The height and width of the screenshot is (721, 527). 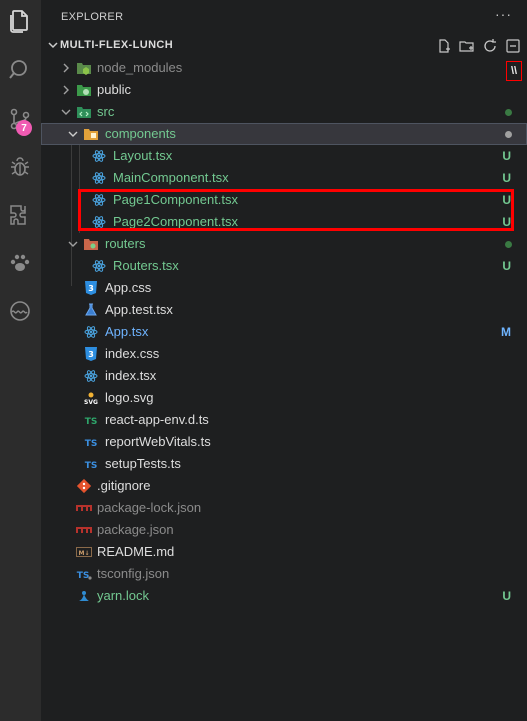 I want to click on chevron-right-icon, so click(x=66, y=68).